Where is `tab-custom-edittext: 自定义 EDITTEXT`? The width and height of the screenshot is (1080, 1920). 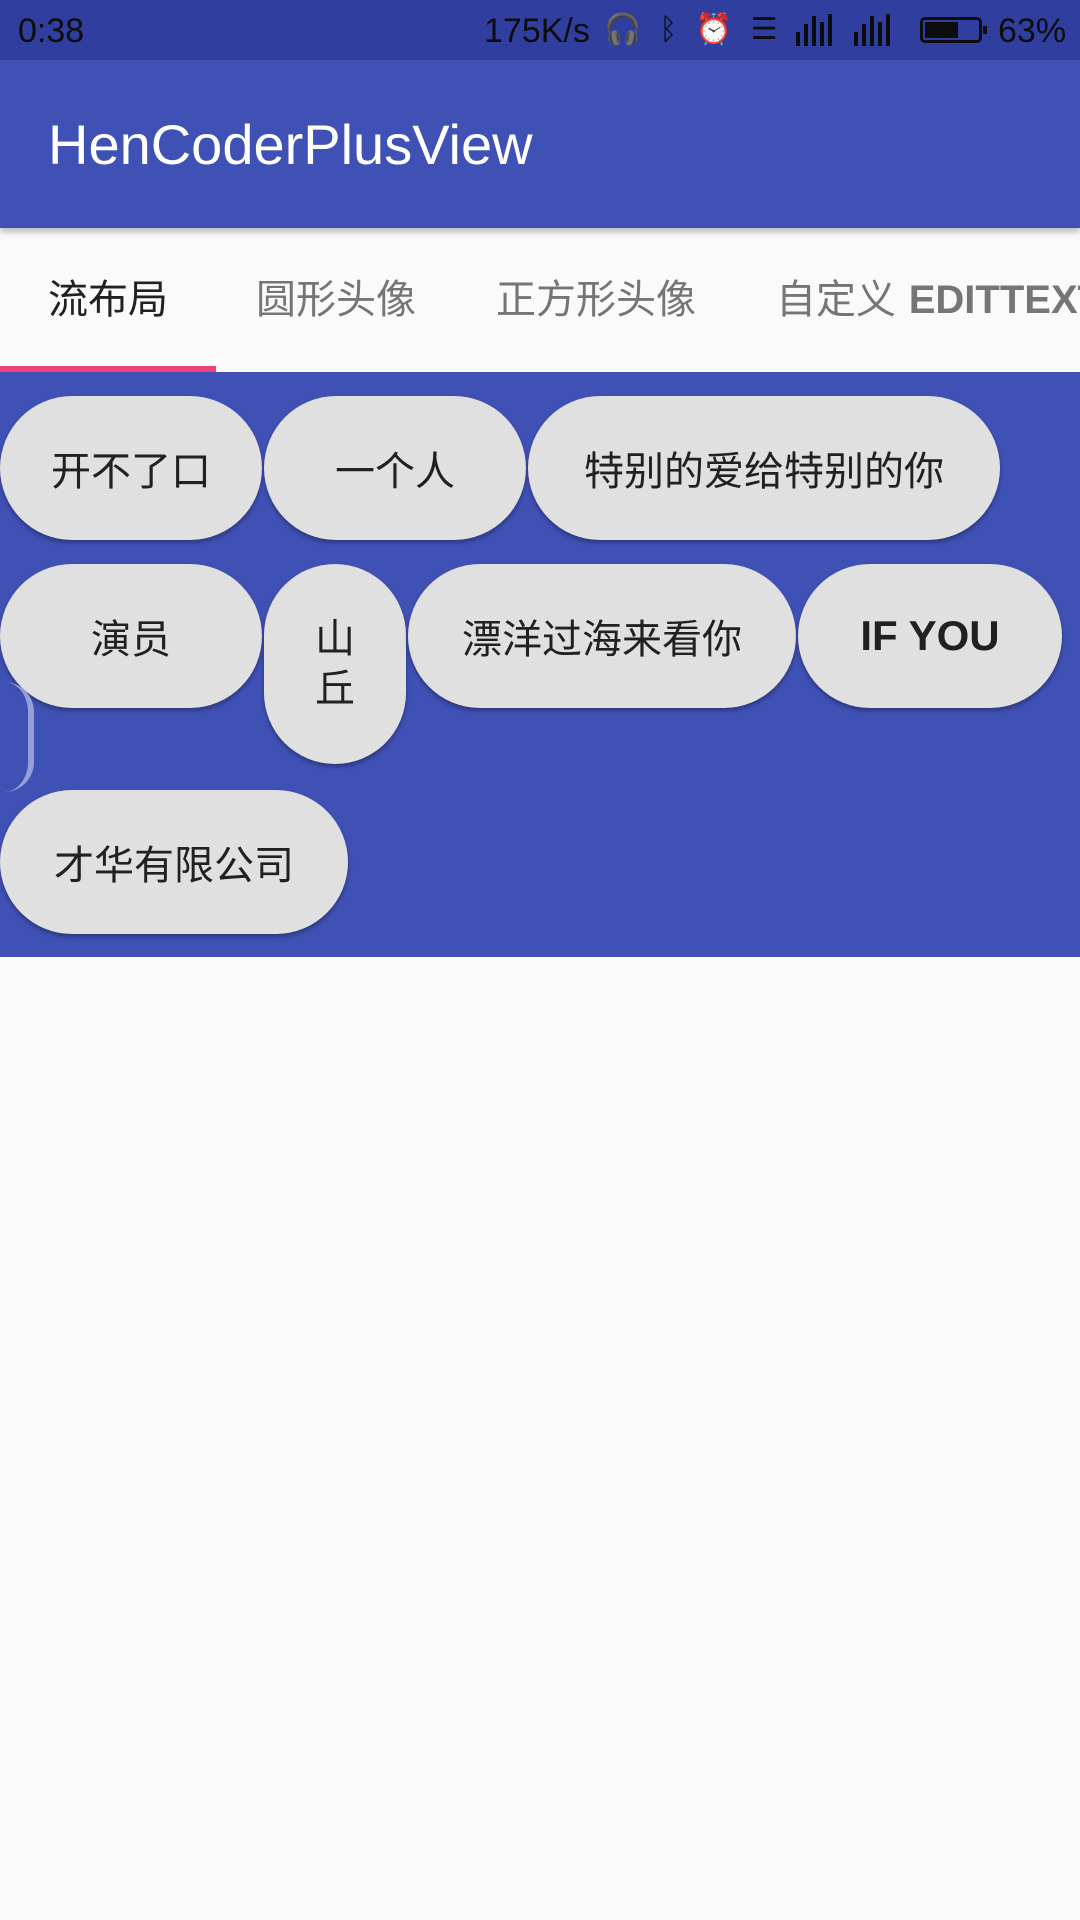
tab-custom-edittext: 自定义 EDITTEXT is located at coordinates (908, 300).